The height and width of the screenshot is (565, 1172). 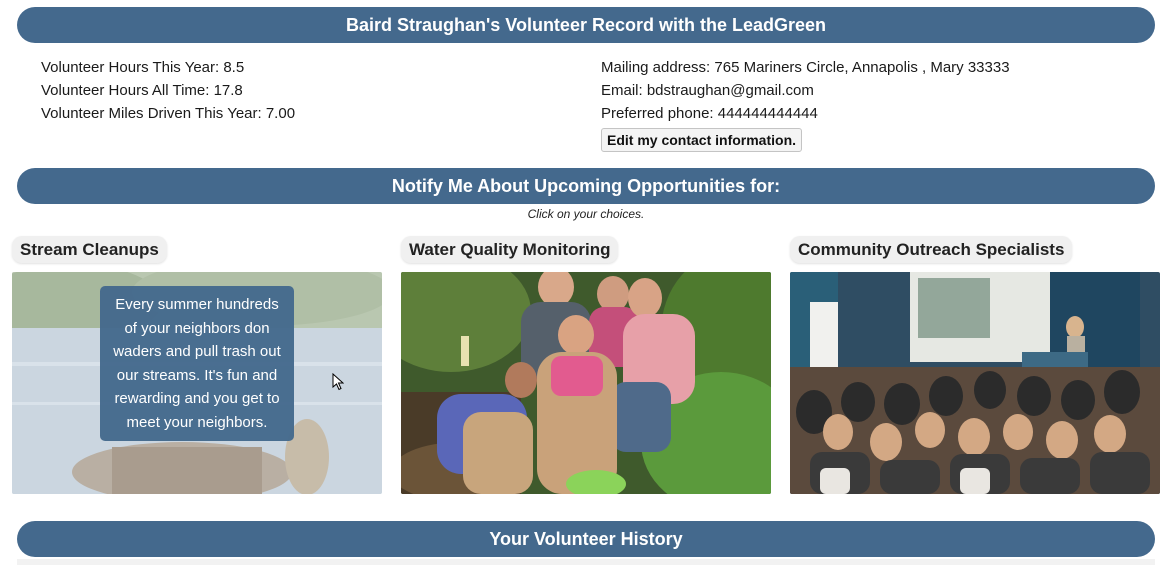 What do you see at coordinates (510, 249) in the screenshot?
I see `opportunity-label-water-quality: Water Quality Monitoring` at bounding box center [510, 249].